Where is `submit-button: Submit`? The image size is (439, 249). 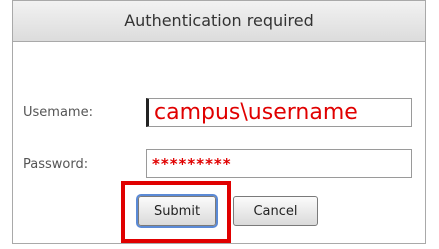 submit-button: Submit is located at coordinates (177, 211).